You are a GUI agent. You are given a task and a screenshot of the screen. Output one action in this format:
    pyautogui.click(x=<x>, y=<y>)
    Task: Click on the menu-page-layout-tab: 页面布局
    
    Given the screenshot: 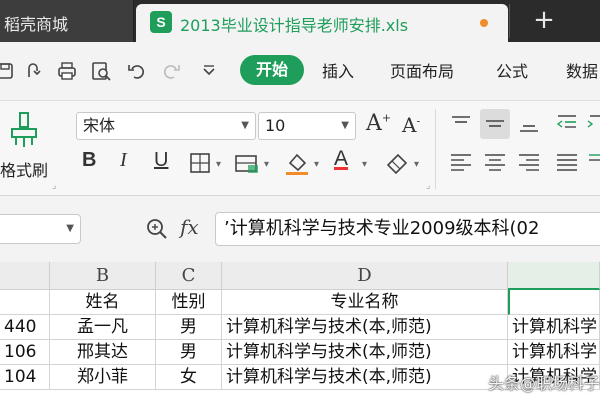 What is the action you would take?
    pyautogui.click(x=422, y=70)
    